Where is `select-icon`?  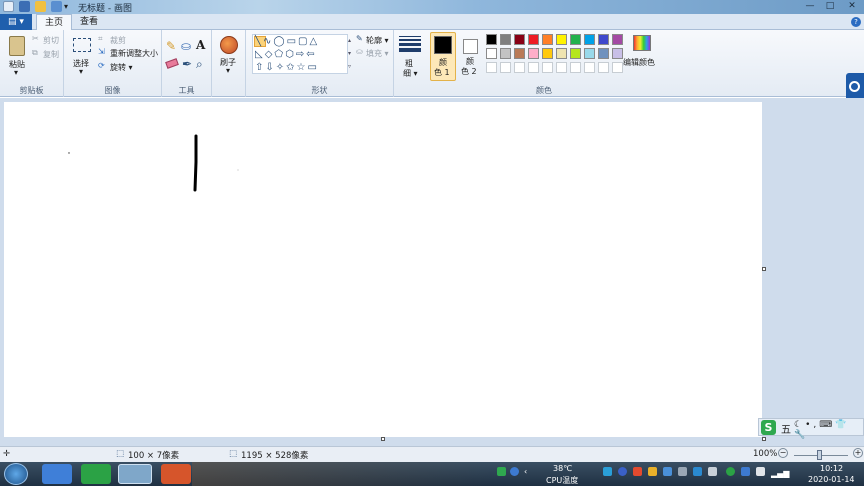 select-icon is located at coordinates (82, 45).